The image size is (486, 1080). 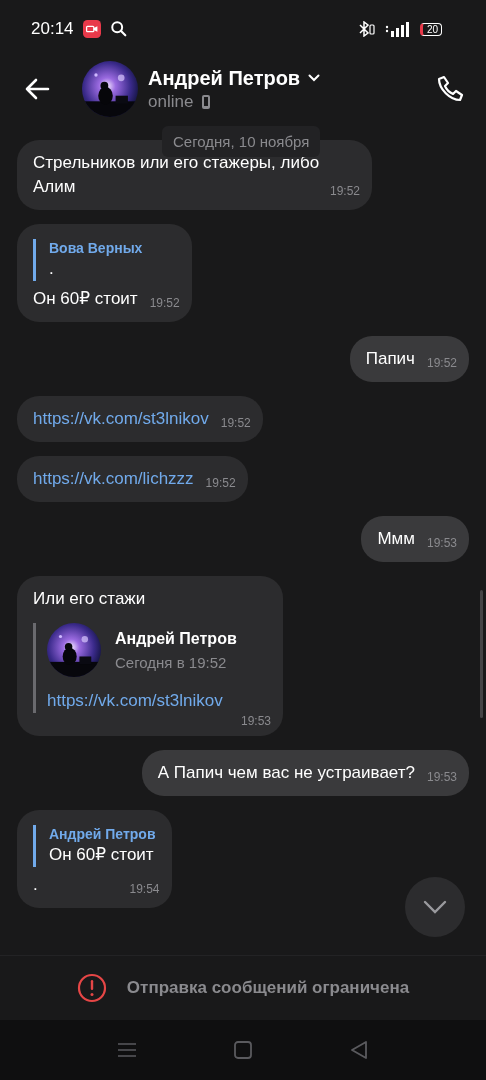 What do you see at coordinates (481, 654) in the screenshot?
I see `scrollbar` at bounding box center [481, 654].